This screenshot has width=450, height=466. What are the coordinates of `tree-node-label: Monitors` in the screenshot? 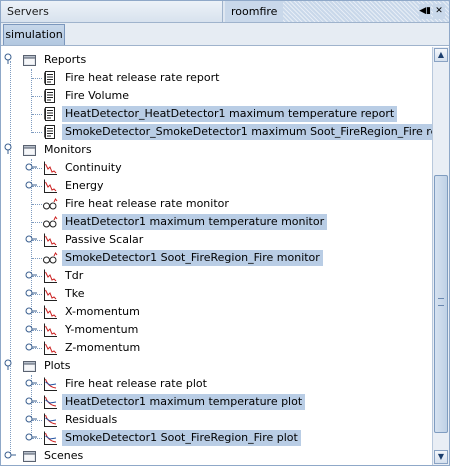 It's located at (68, 150).